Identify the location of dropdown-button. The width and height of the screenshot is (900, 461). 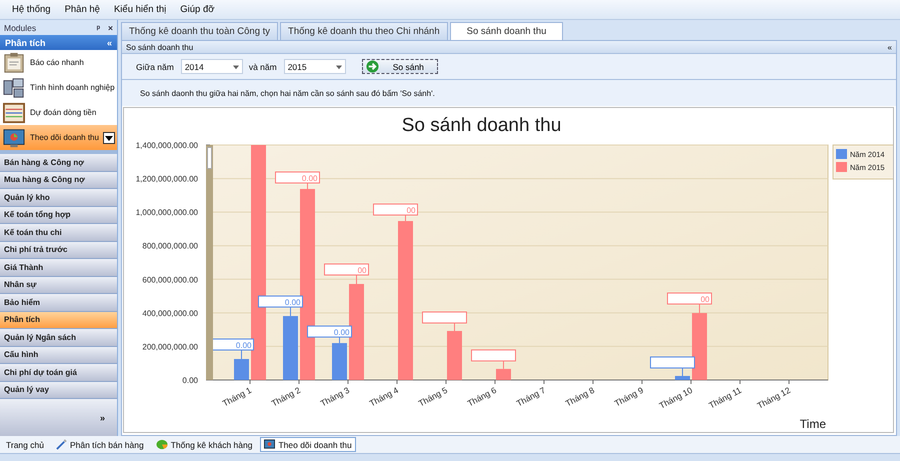
(109, 138).